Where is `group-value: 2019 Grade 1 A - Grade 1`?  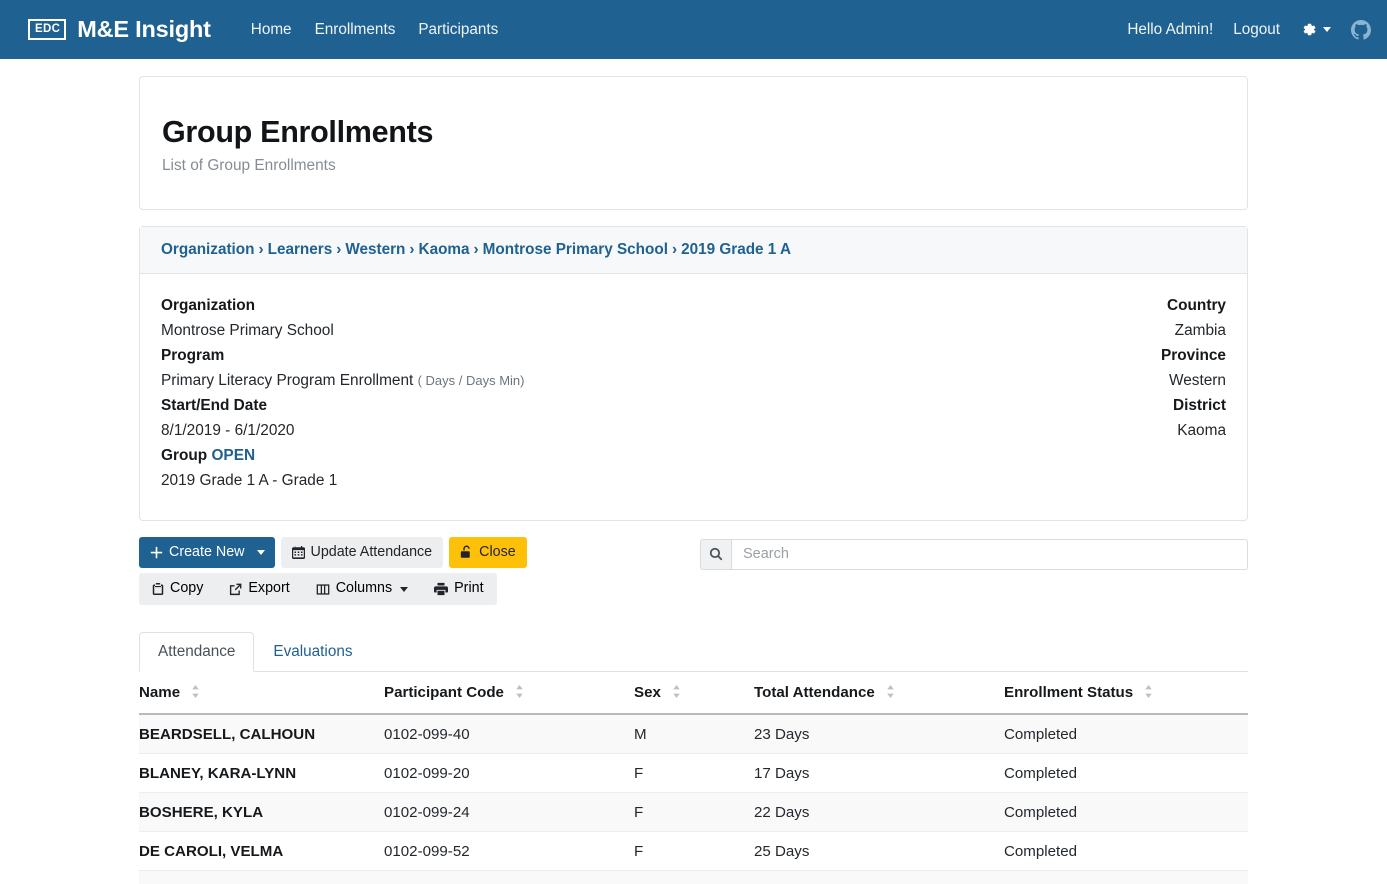
group-value: 2019 Grade 1 A - Grade 1 is located at coordinates (249, 480).